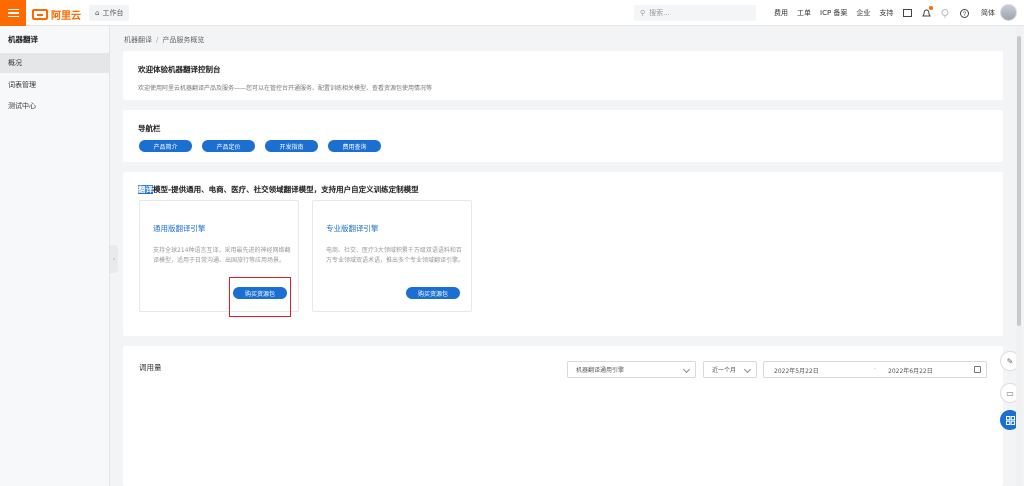 The image size is (1024, 486). I want to click on sidebar: 机器翻译 概况 词表管理 测试中心, so click(55, 256).